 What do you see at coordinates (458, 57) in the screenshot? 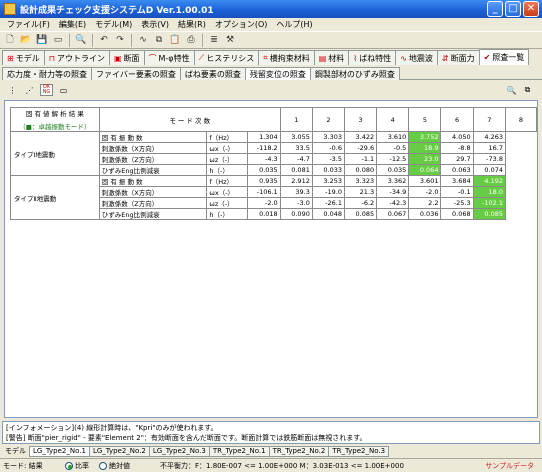
I see `tab-section-force: ⇵ 断面力` at bounding box center [458, 57].